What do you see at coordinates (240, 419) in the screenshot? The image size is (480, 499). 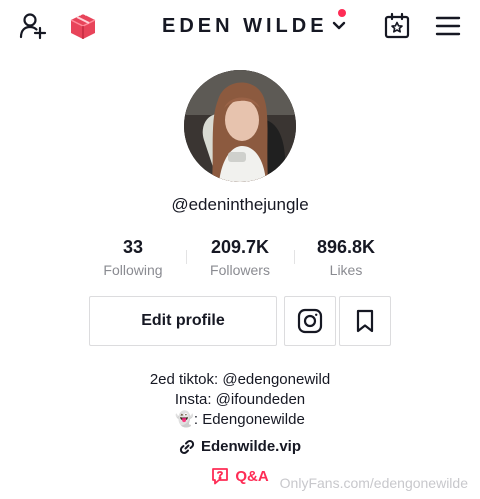 I see `bio-line: 👻: Edengonewilde` at bounding box center [240, 419].